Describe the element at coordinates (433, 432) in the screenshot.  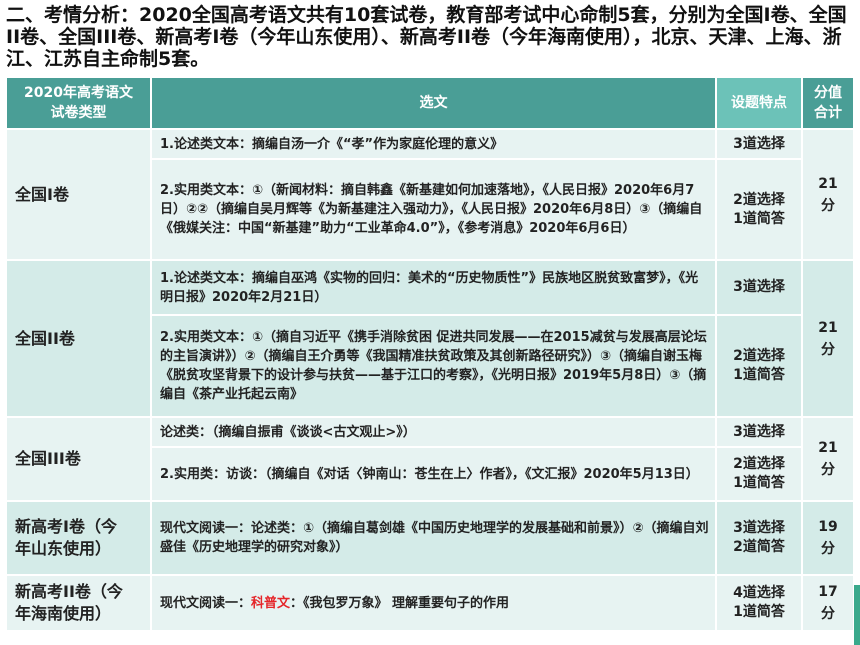
I see `selection-cell: 论述类：（摘编自振甫《谈谈<古文观止>》）` at that location.